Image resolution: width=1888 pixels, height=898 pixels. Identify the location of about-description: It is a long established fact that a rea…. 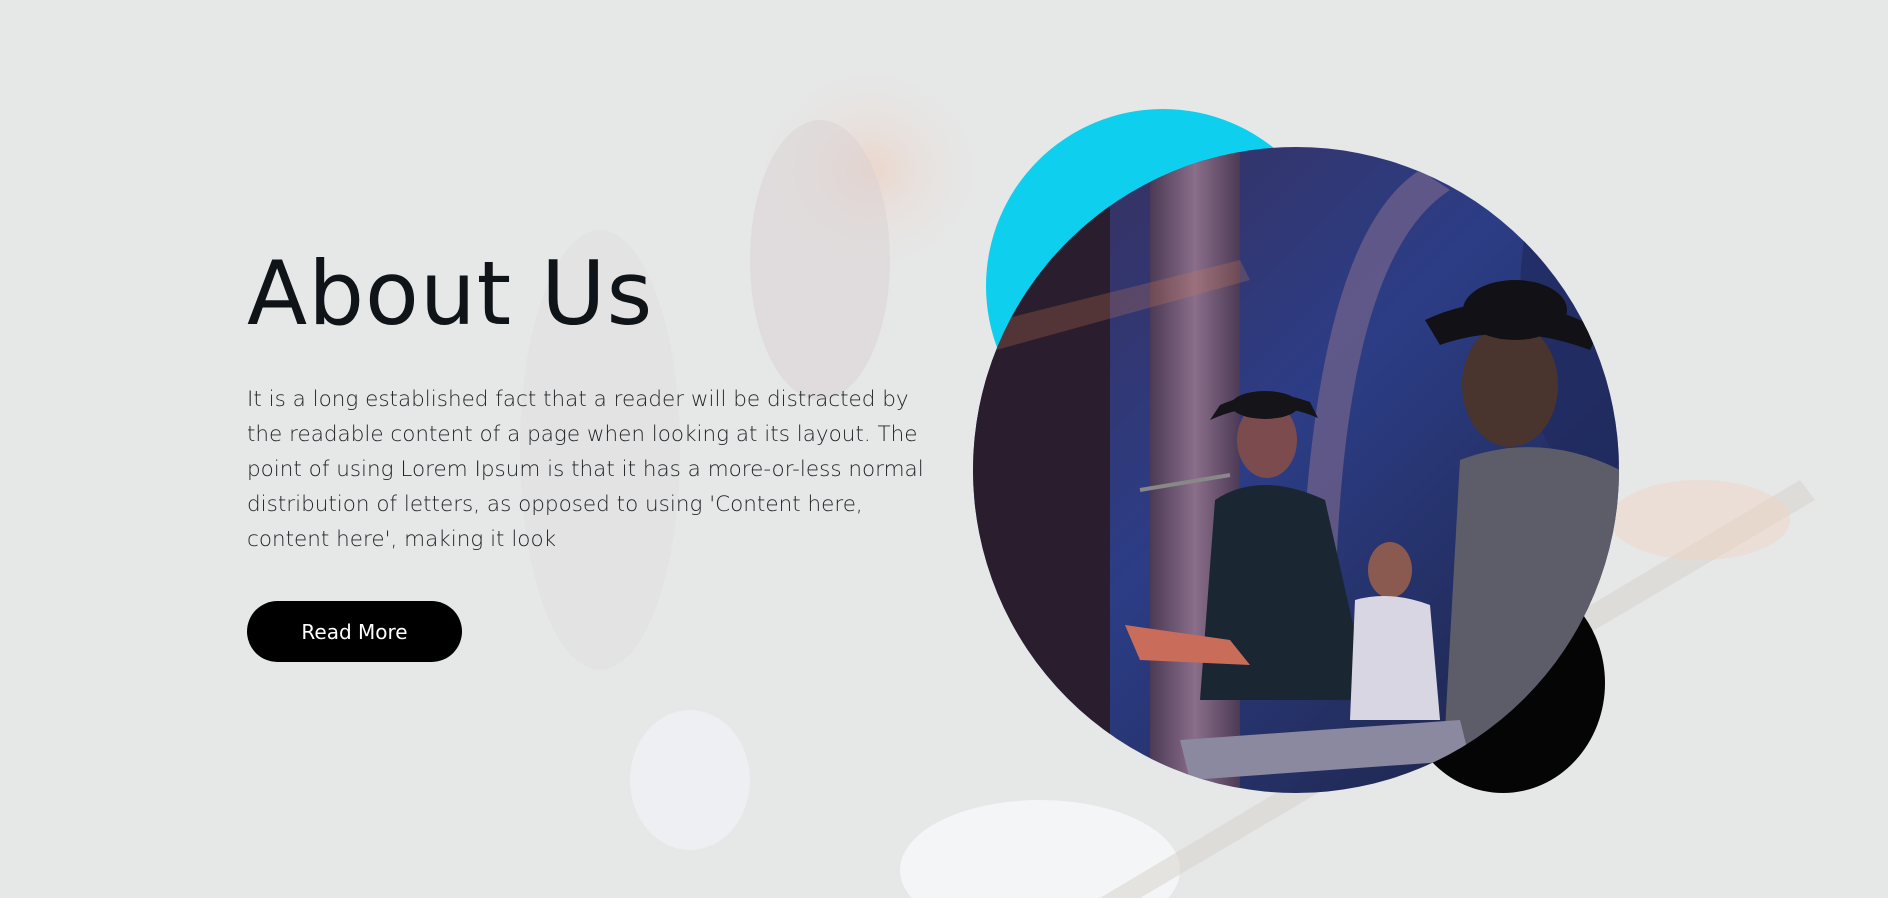
(585, 469).